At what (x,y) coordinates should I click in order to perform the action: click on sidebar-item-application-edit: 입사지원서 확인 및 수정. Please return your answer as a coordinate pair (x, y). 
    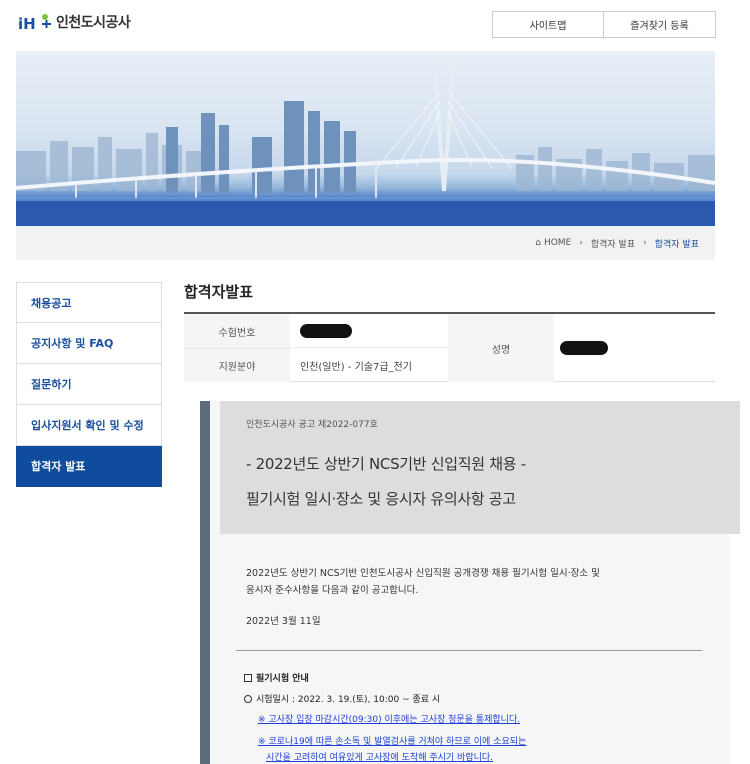
    Looking at the image, I should click on (89, 425).